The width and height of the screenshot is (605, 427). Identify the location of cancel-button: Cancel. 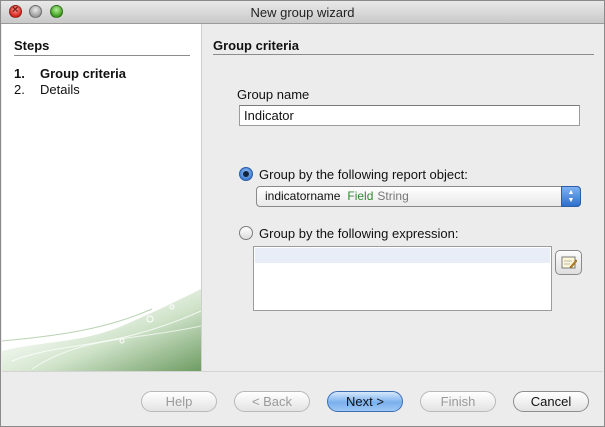
(551, 401).